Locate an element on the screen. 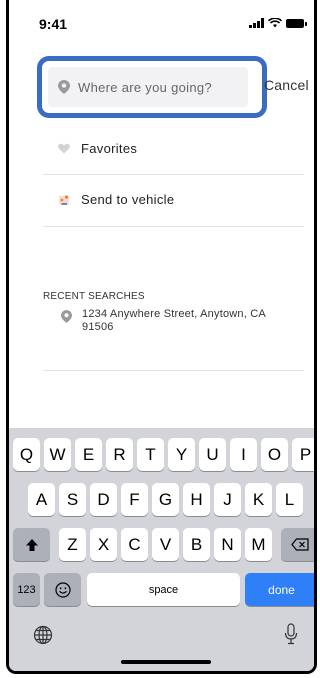 The height and width of the screenshot is (678, 320). key-i: I is located at coordinates (243, 454).